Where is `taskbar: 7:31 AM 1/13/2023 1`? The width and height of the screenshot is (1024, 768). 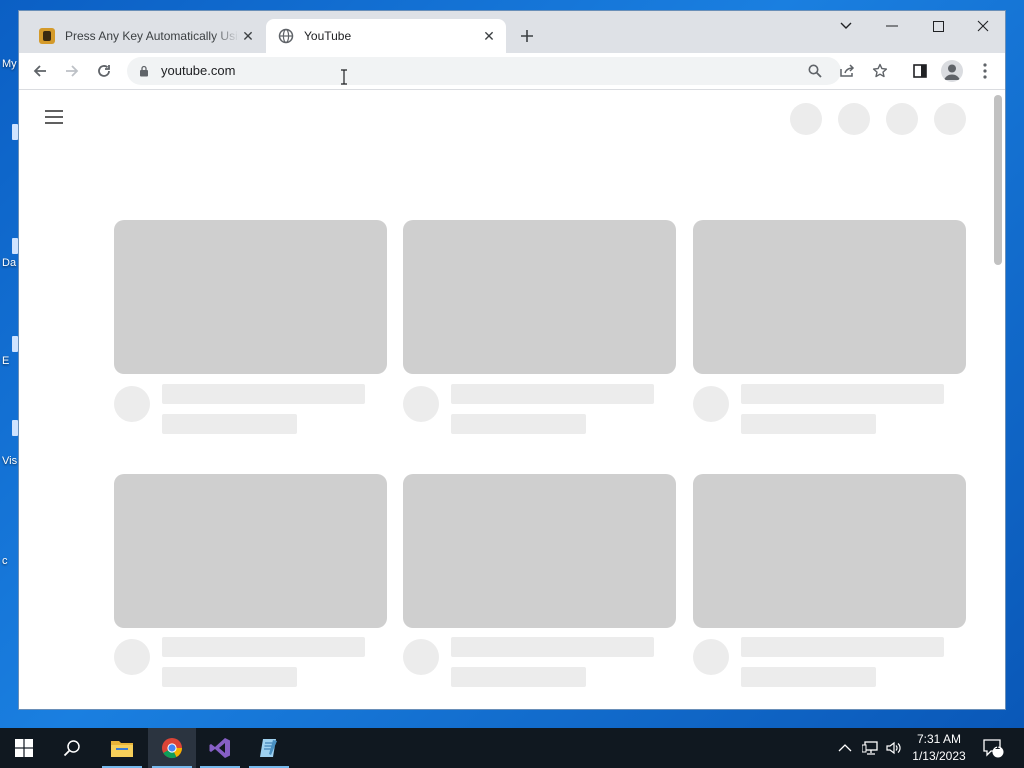
taskbar: 7:31 AM 1/13/2023 1 is located at coordinates (512, 748).